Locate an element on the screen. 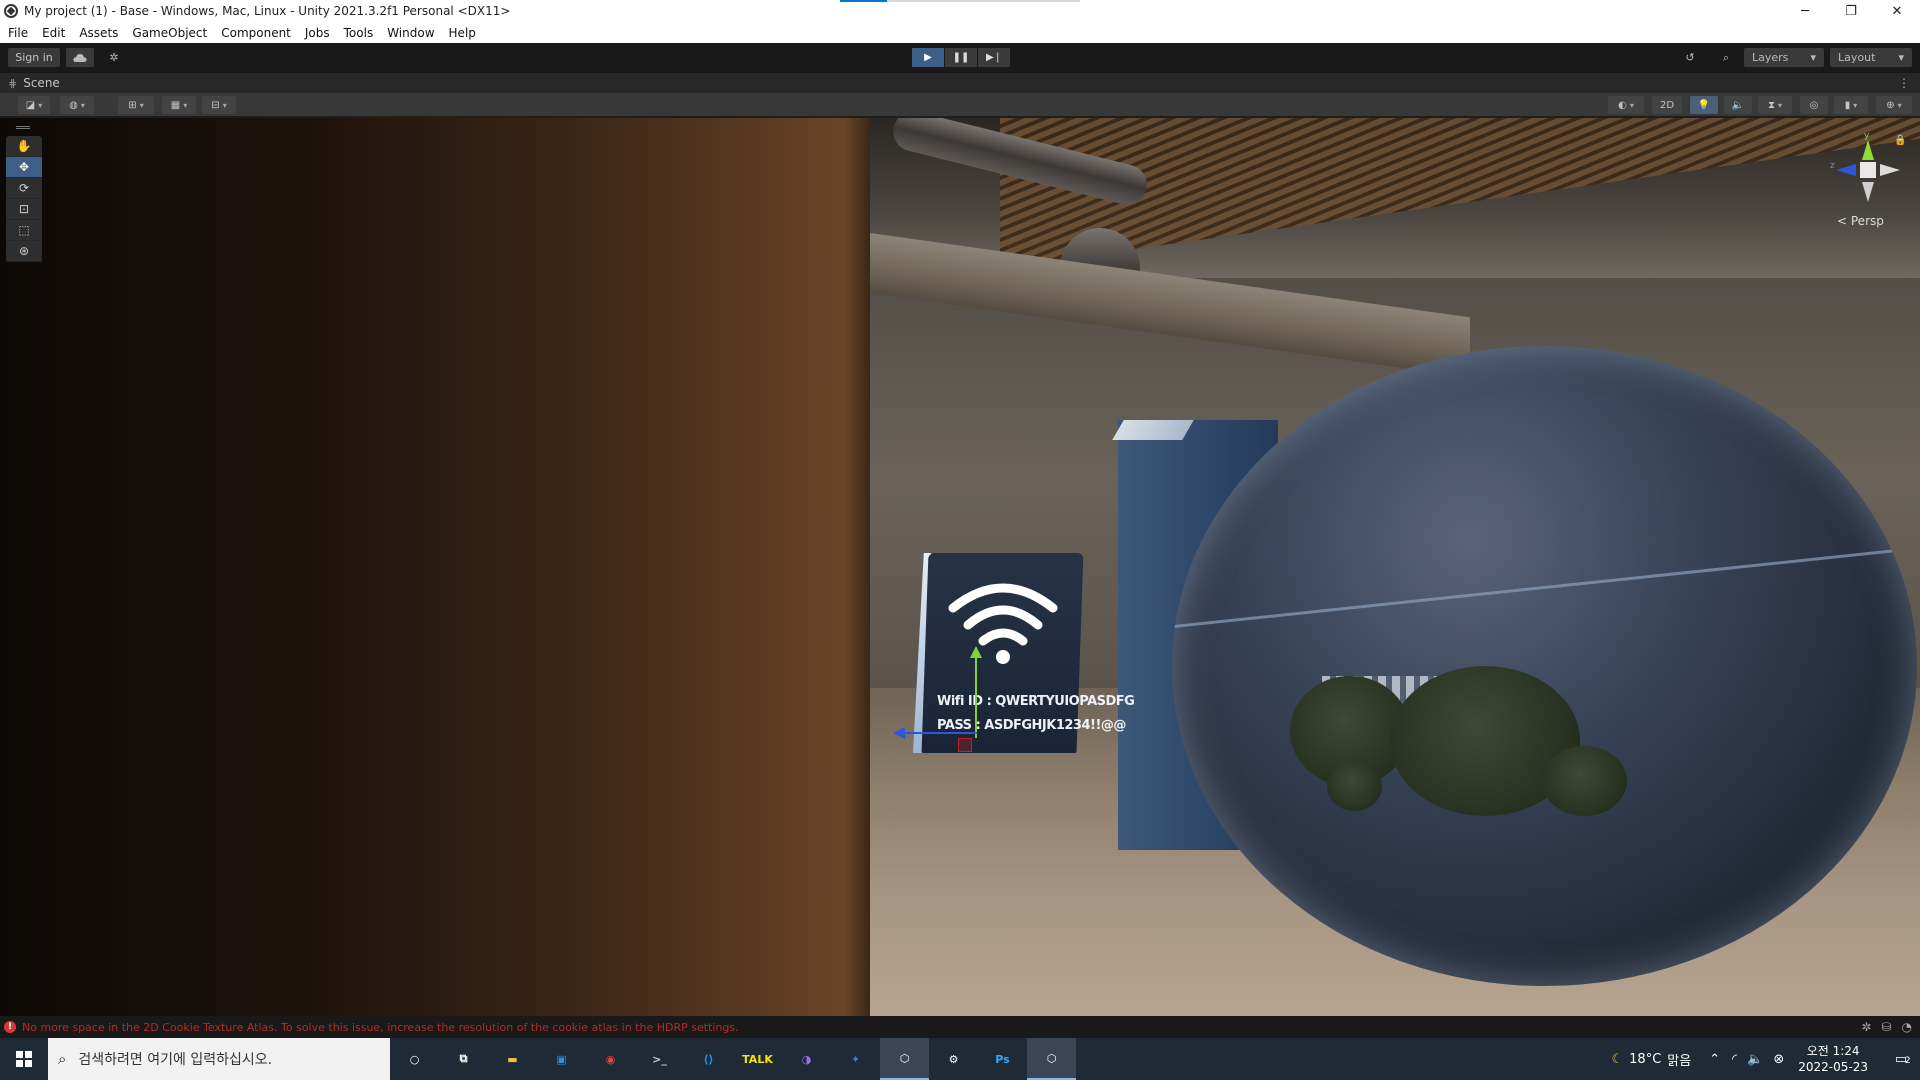  play-button: ▶ is located at coordinates (928, 57).